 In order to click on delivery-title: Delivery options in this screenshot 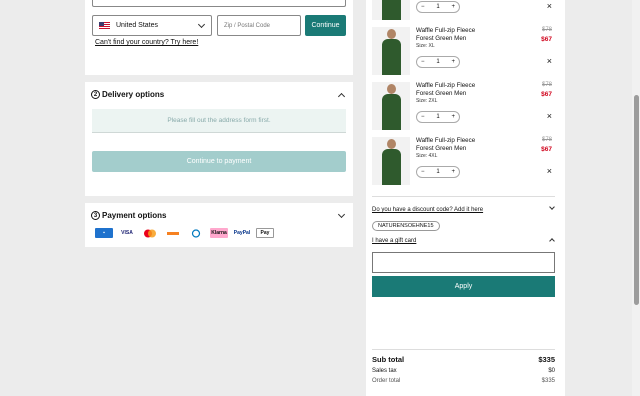, I will do `click(133, 94)`.